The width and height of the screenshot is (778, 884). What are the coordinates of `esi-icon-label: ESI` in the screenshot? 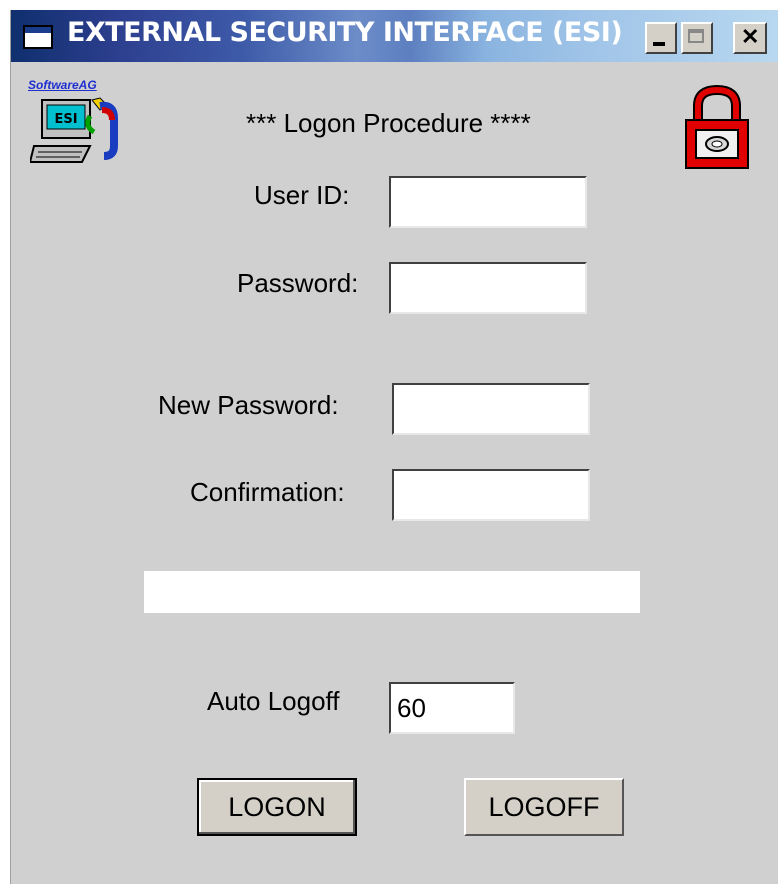 It's located at (65, 119).